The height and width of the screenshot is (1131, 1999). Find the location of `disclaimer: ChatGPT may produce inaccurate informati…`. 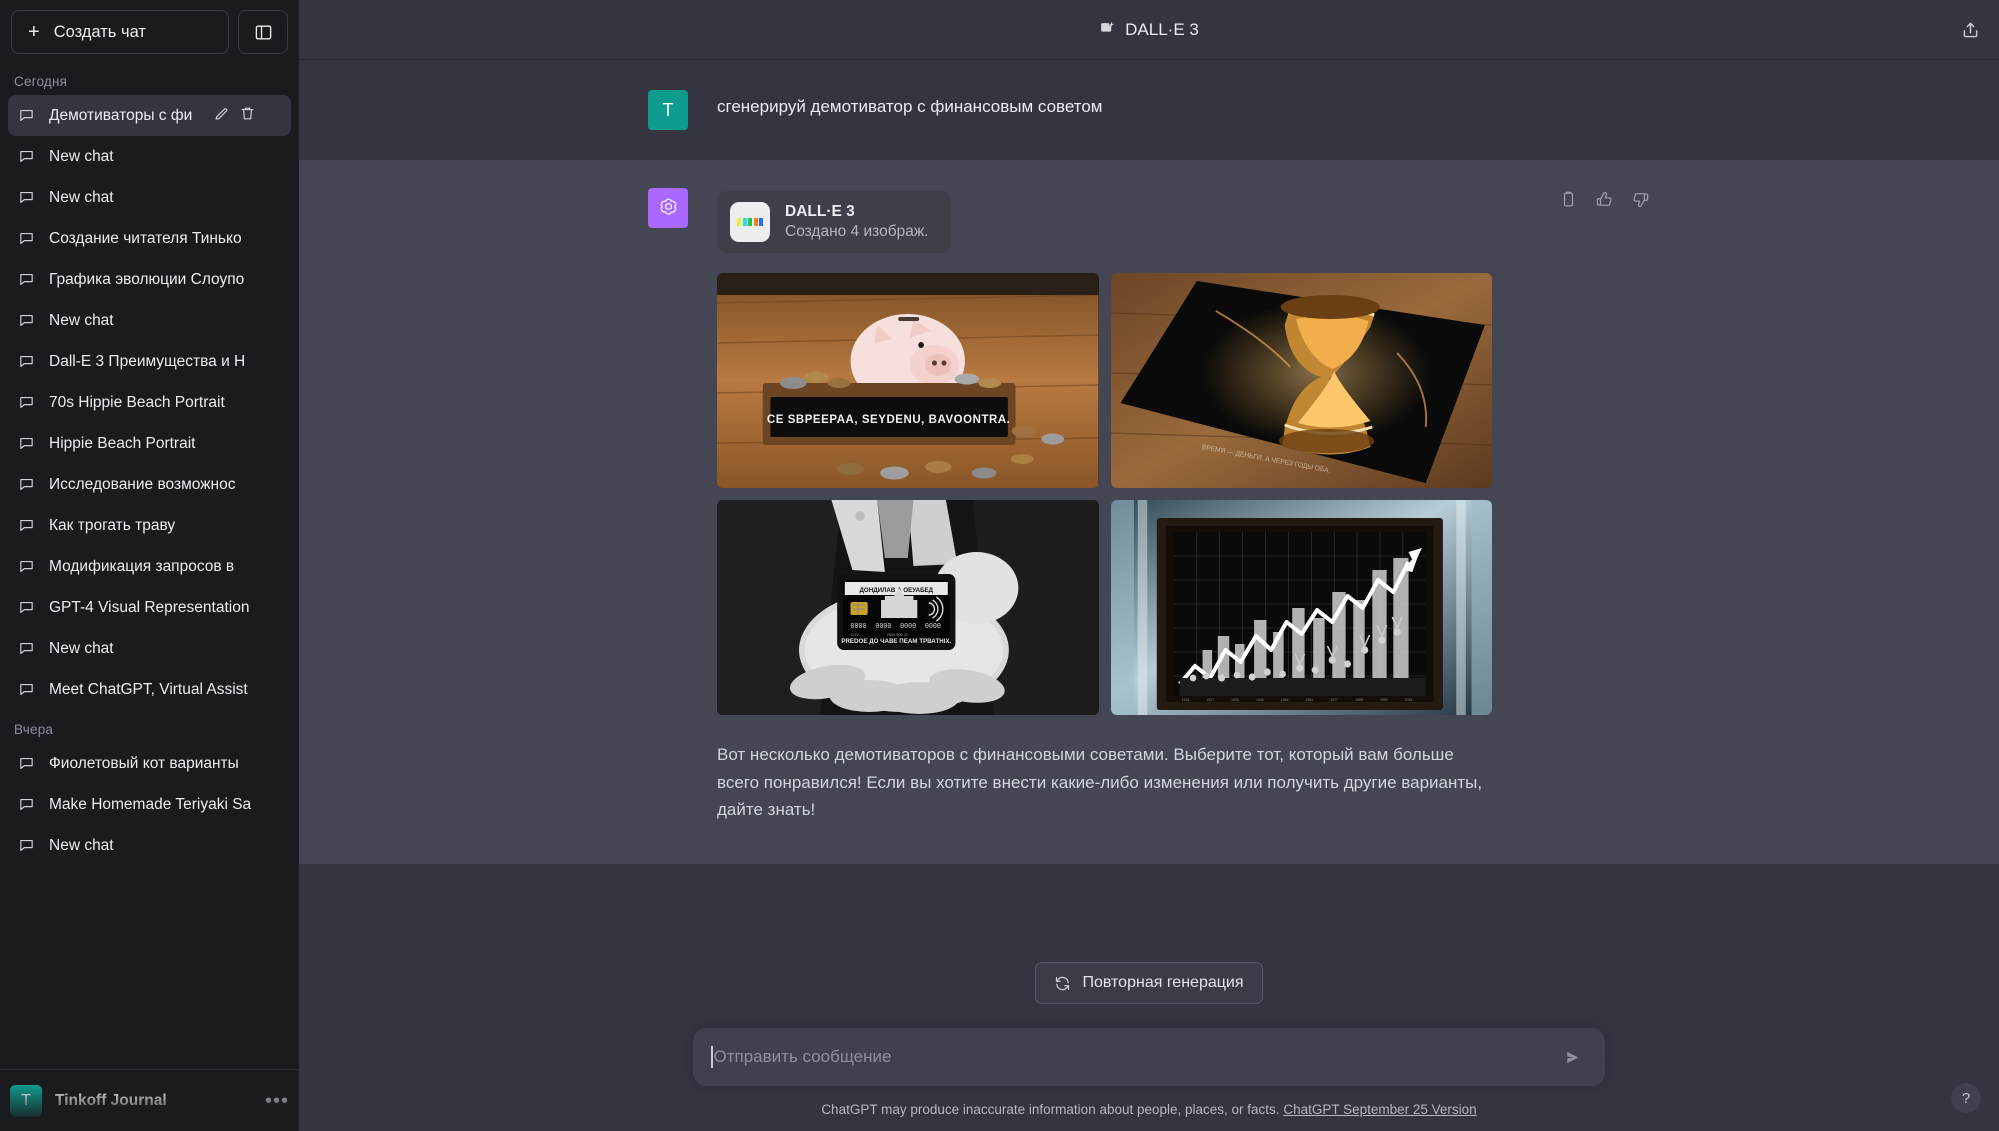

disclaimer: ChatGPT may produce inaccurate informati… is located at coordinates (1149, 1108).